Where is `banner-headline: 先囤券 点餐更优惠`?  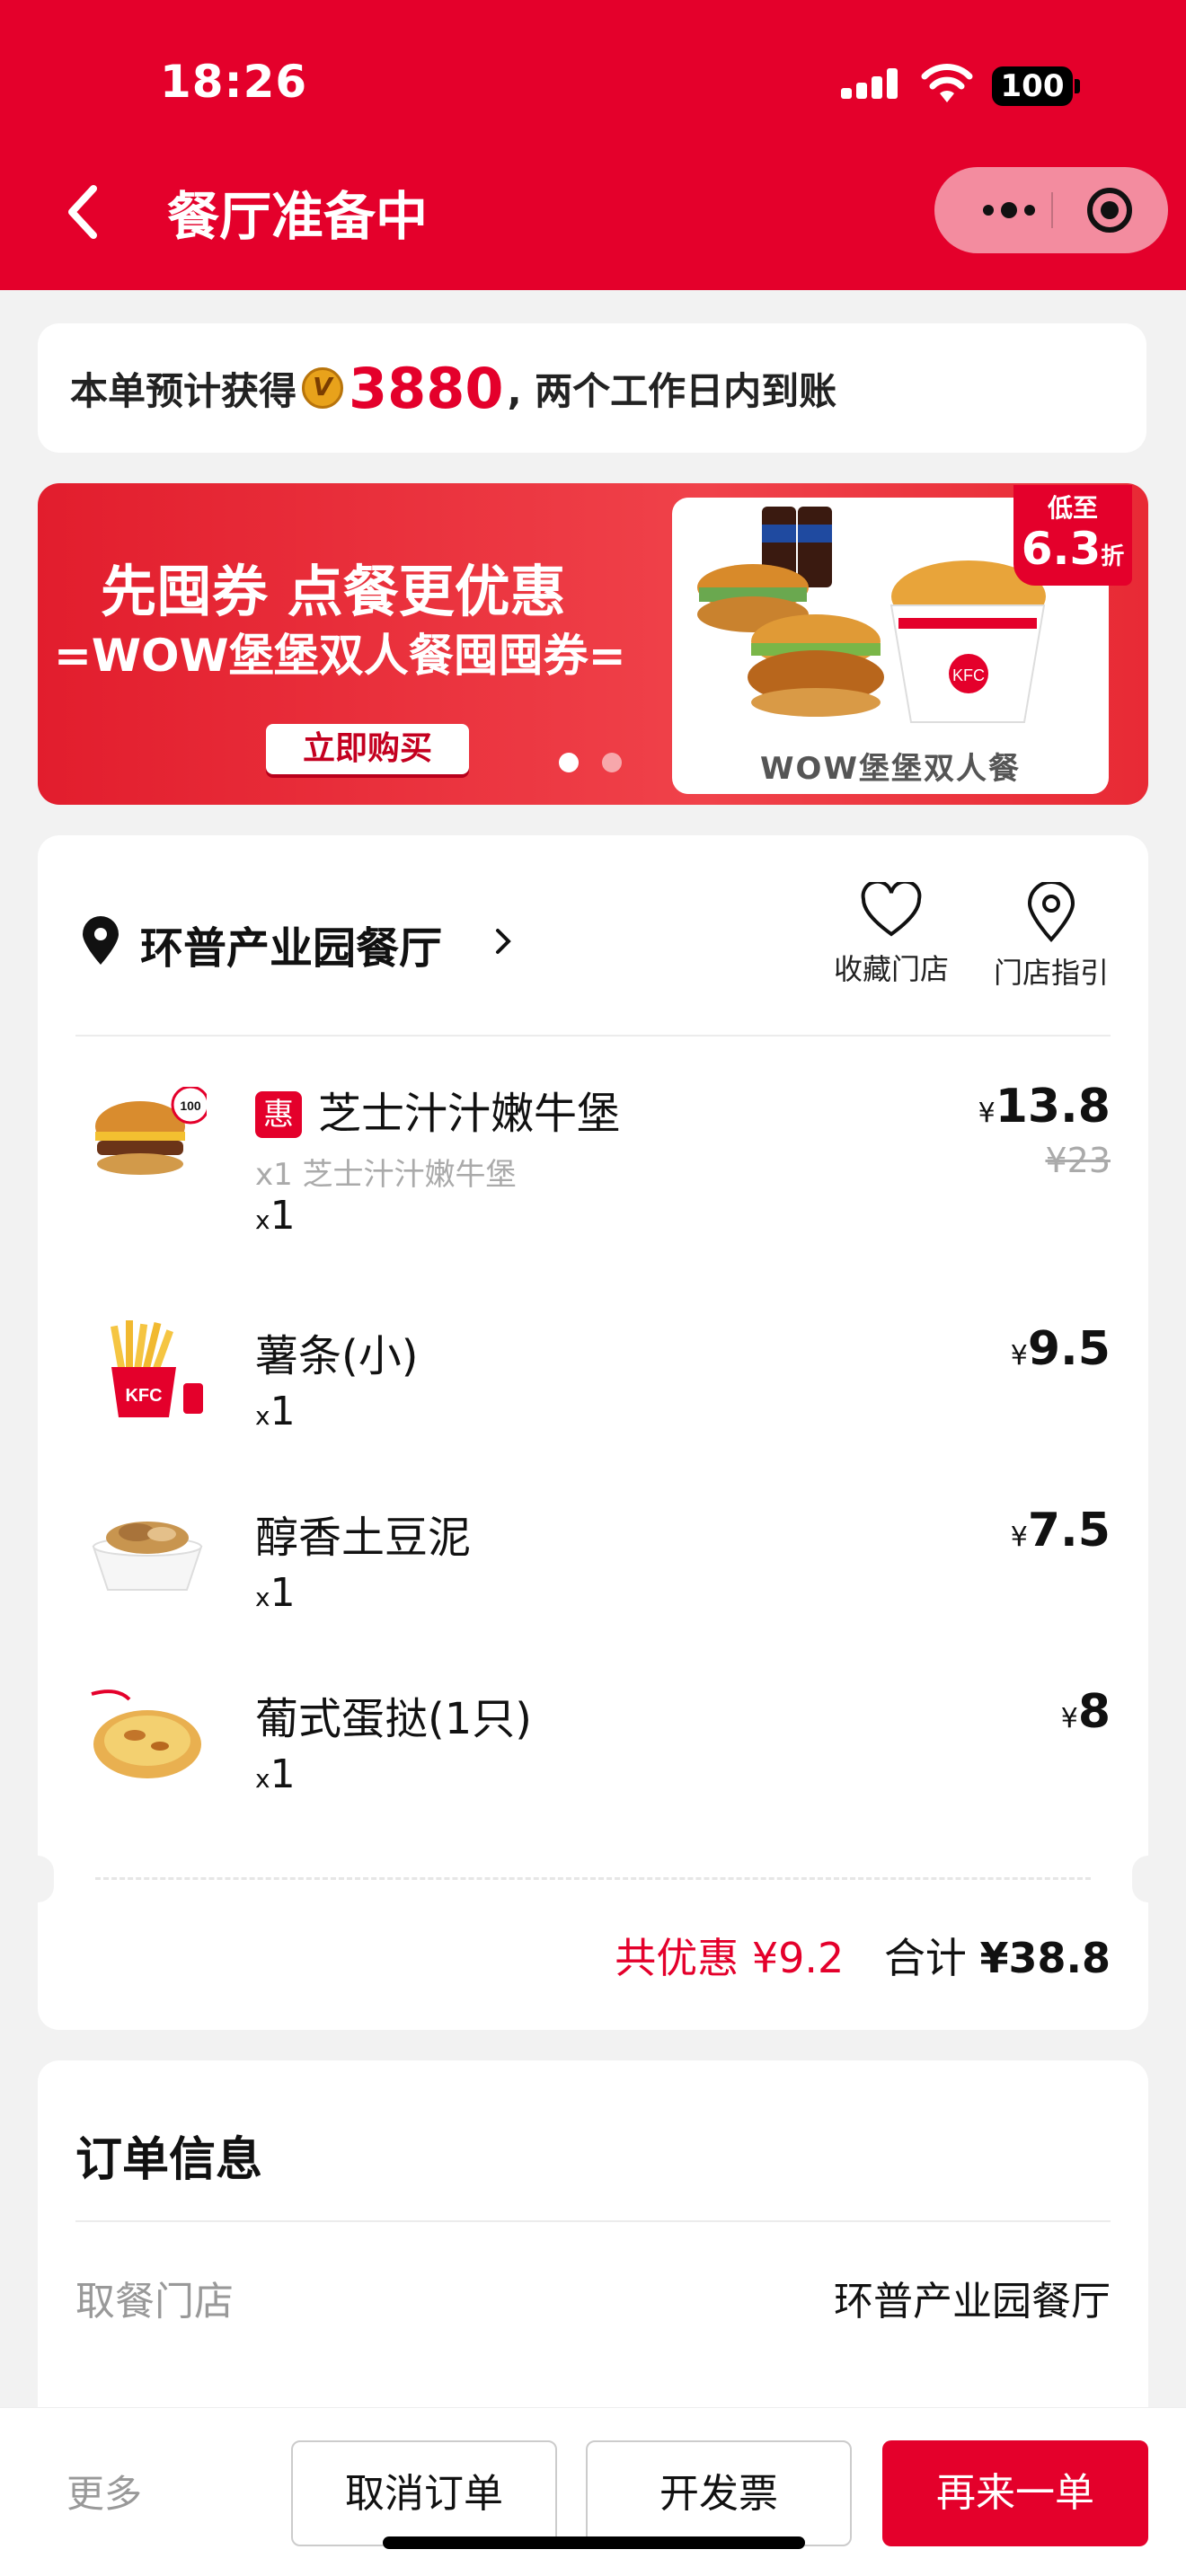
banner-headline: 先囤券 点餐更优惠 is located at coordinates (333, 591).